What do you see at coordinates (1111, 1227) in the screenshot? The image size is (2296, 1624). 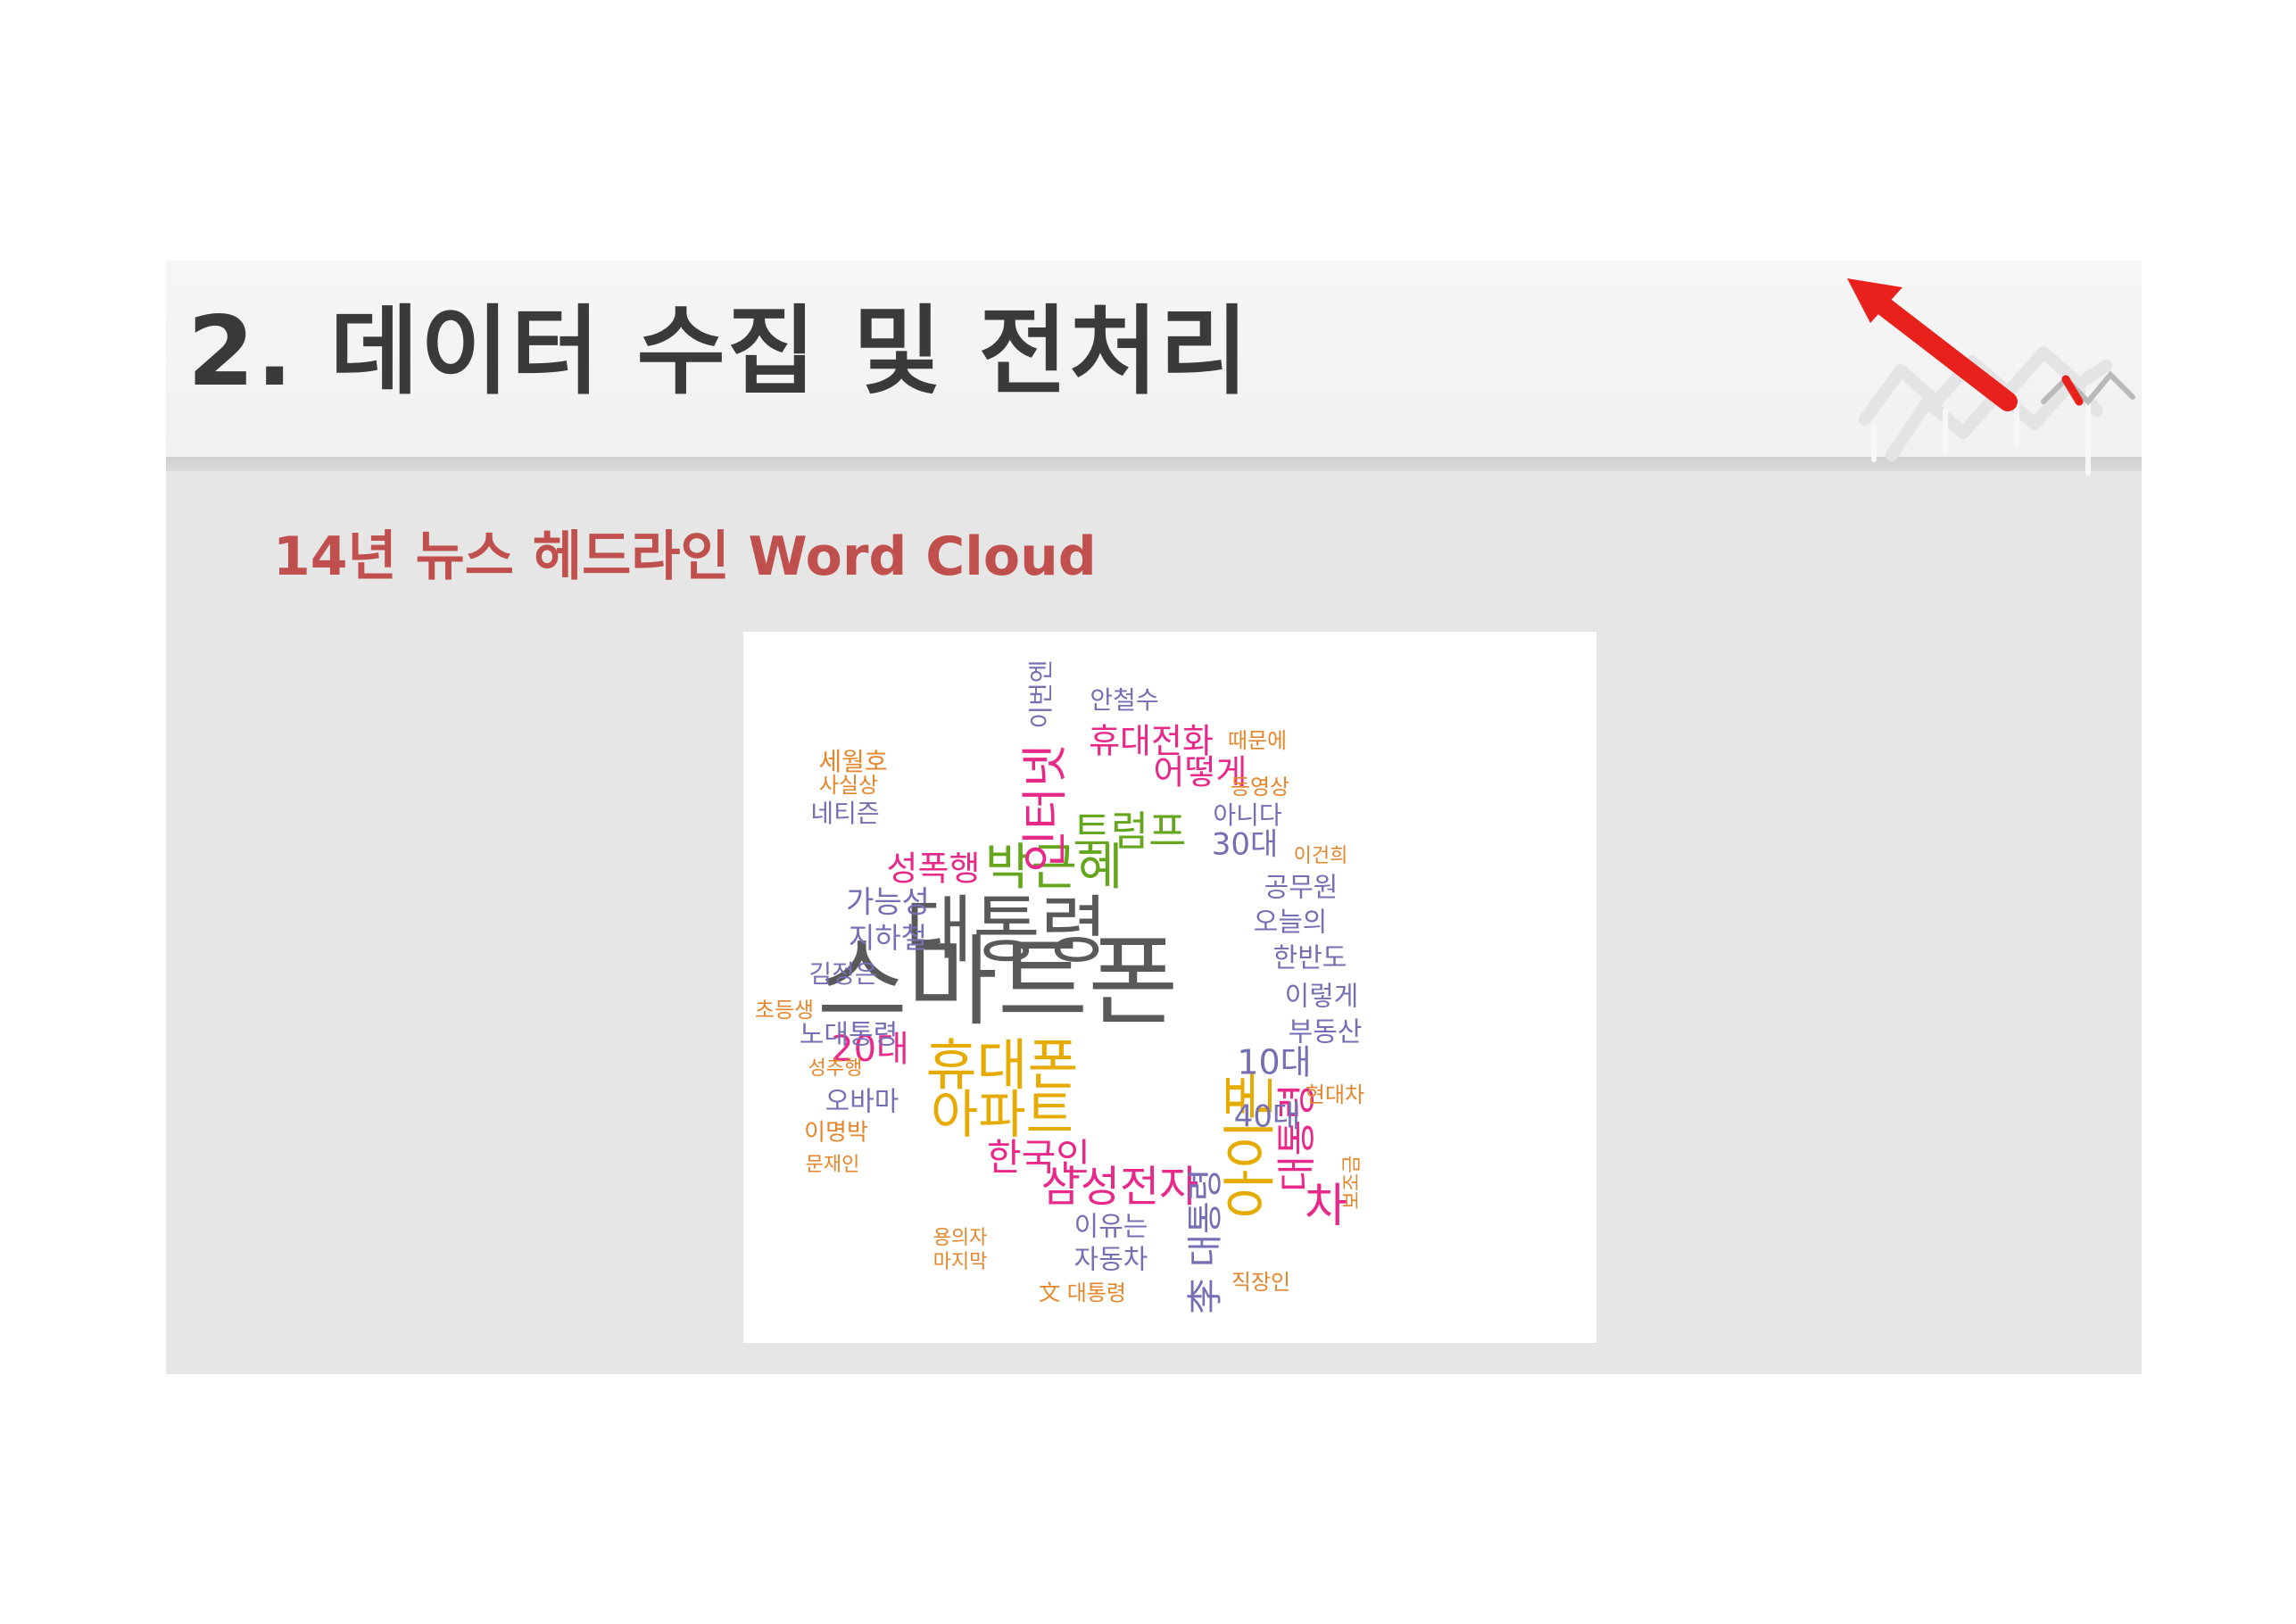 I see `word-22: 이유는` at bounding box center [1111, 1227].